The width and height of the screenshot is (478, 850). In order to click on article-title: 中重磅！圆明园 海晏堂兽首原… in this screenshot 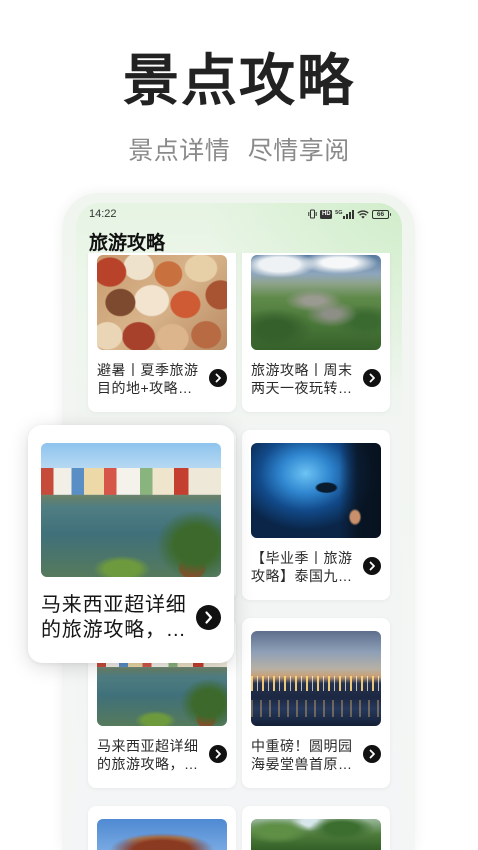, I will do `click(306, 755)`.